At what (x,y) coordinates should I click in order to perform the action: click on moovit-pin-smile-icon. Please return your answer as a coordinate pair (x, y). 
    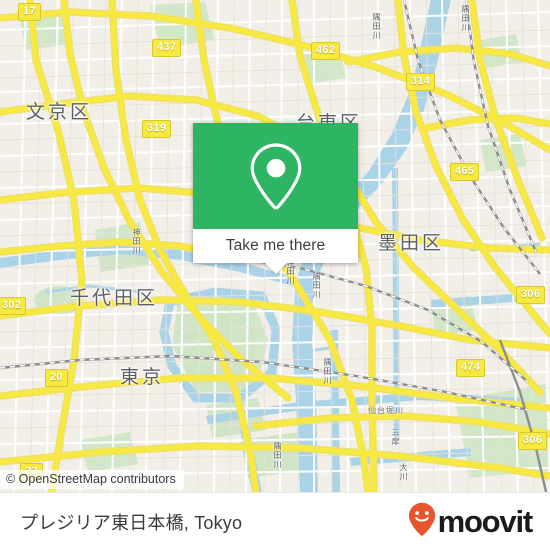
    Looking at the image, I should click on (422, 521).